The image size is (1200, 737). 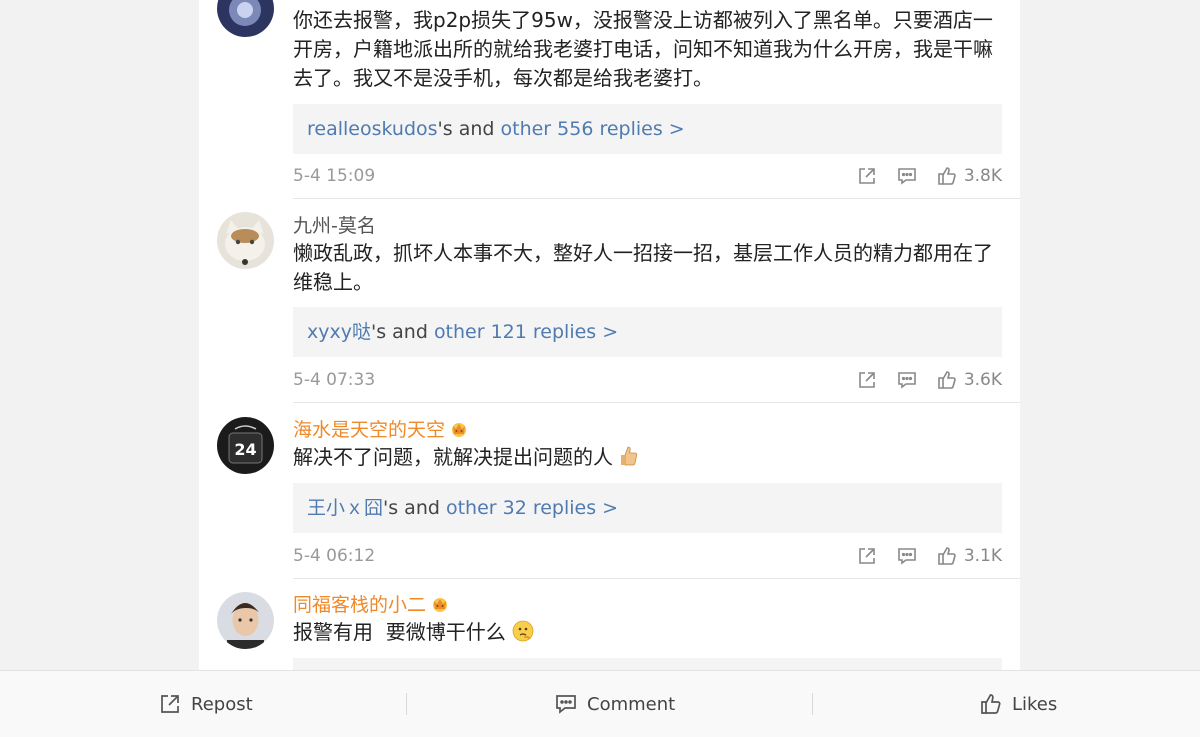 I want to click on replies-preview: 王小ｘ囧's and other 32 replies >, so click(x=647, y=508).